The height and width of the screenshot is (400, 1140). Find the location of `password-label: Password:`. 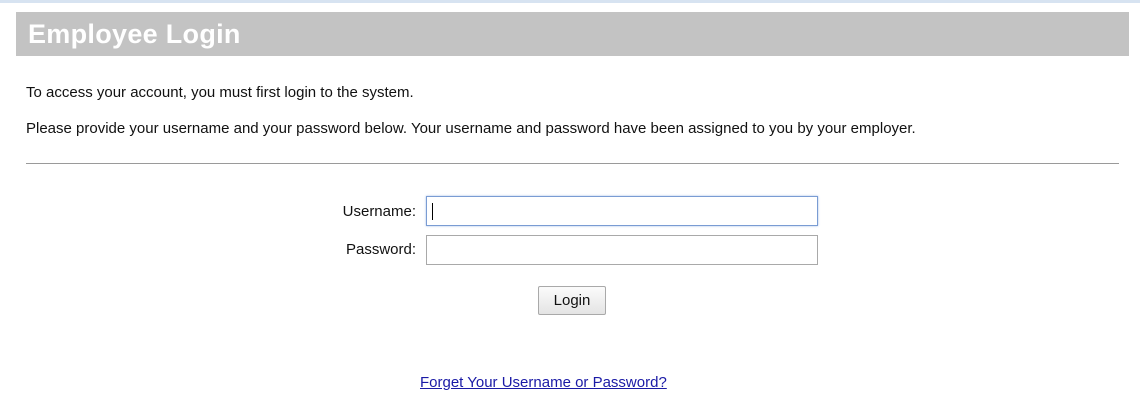

password-label: Password: is located at coordinates (380, 249).